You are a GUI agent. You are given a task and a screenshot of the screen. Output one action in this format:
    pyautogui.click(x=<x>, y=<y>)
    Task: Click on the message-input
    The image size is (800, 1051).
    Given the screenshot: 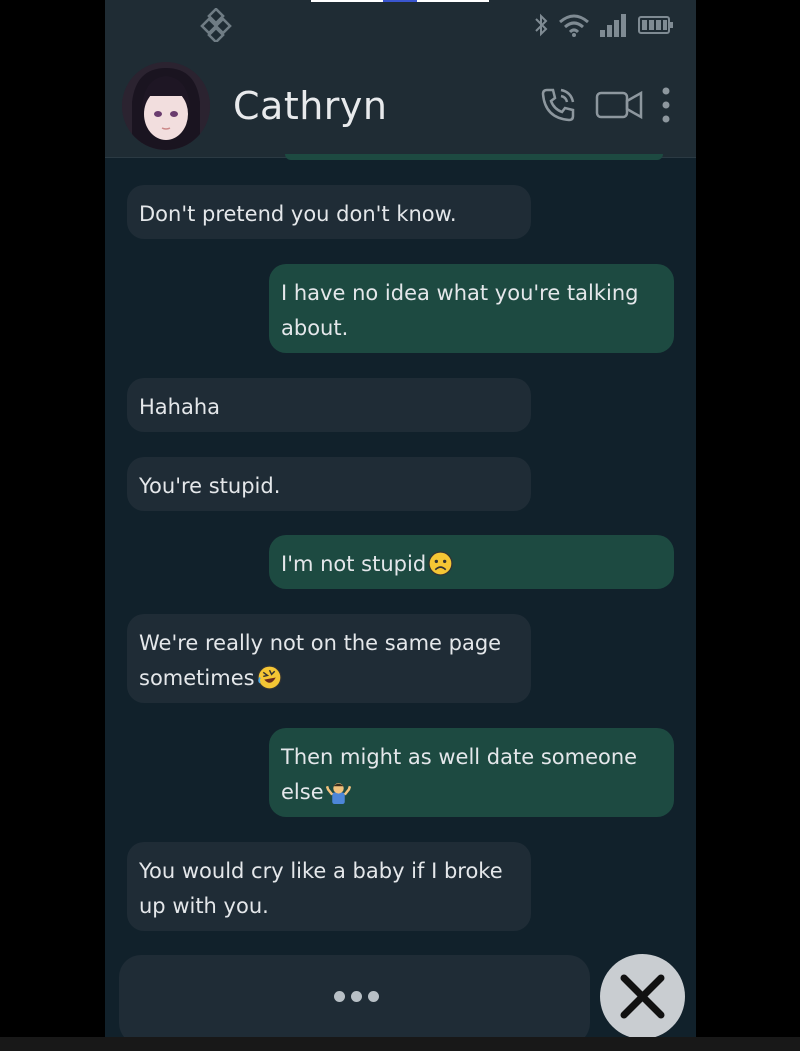 What is the action you would take?
    pyautogui.click(x=354, y=996)
    